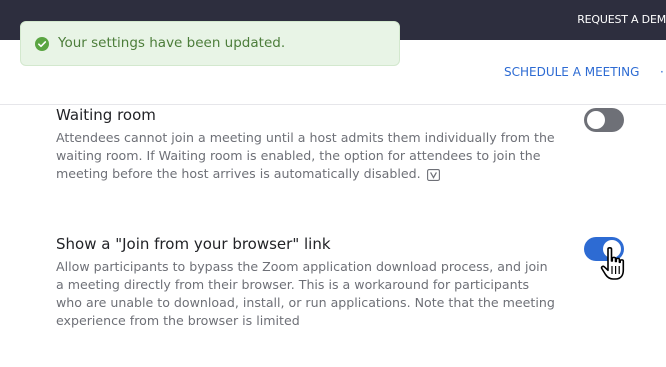  Describe the element at coordinates (596, 120) in the screenshot. I see `toggle-knob` at that location.